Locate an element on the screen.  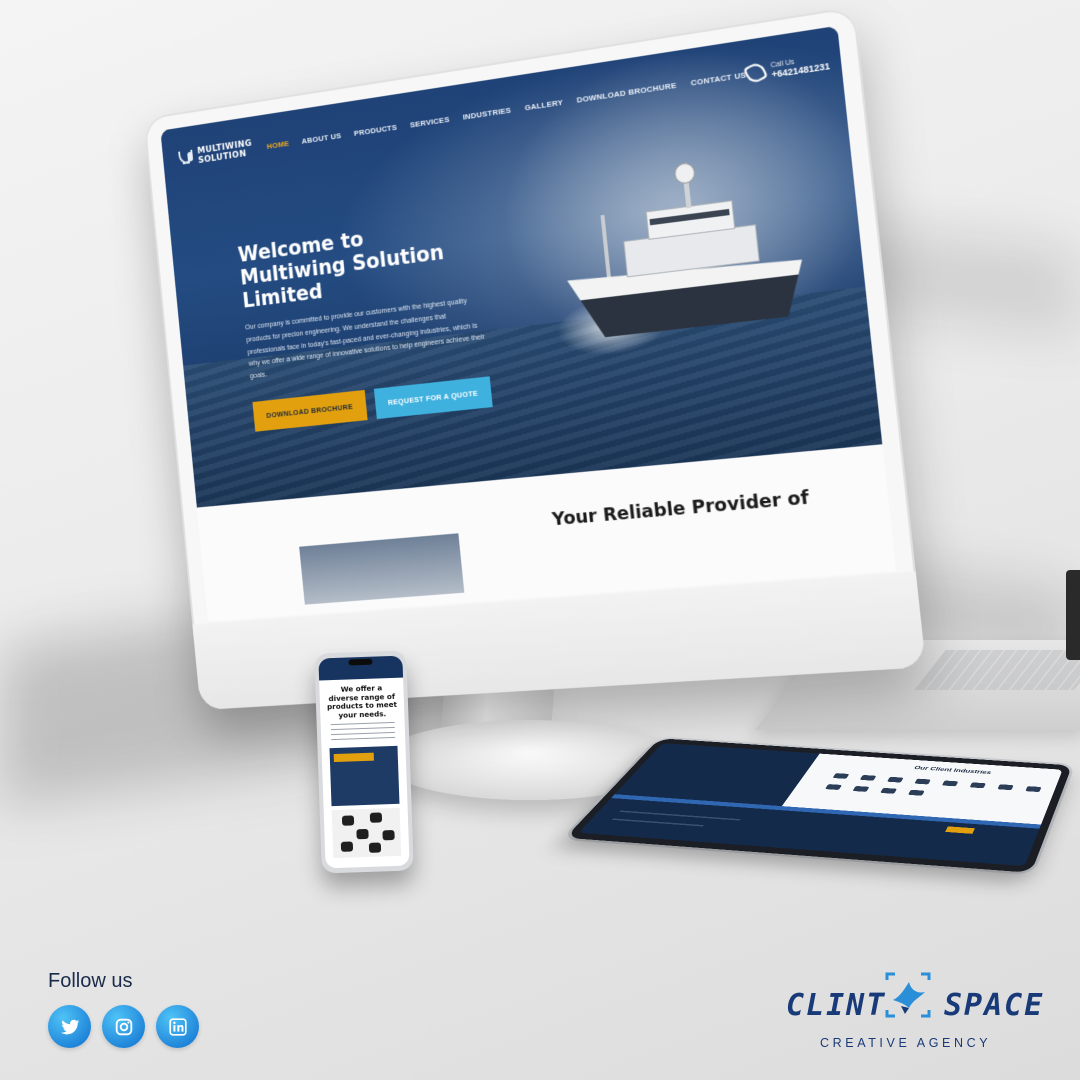
nav-gallery: GALLERY is located at coordinates (543, 104).